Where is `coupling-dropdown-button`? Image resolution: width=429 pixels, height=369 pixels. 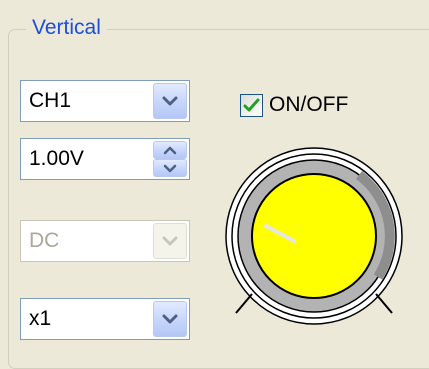 coupling-dropdown-button is located at coordinates (170, 241).